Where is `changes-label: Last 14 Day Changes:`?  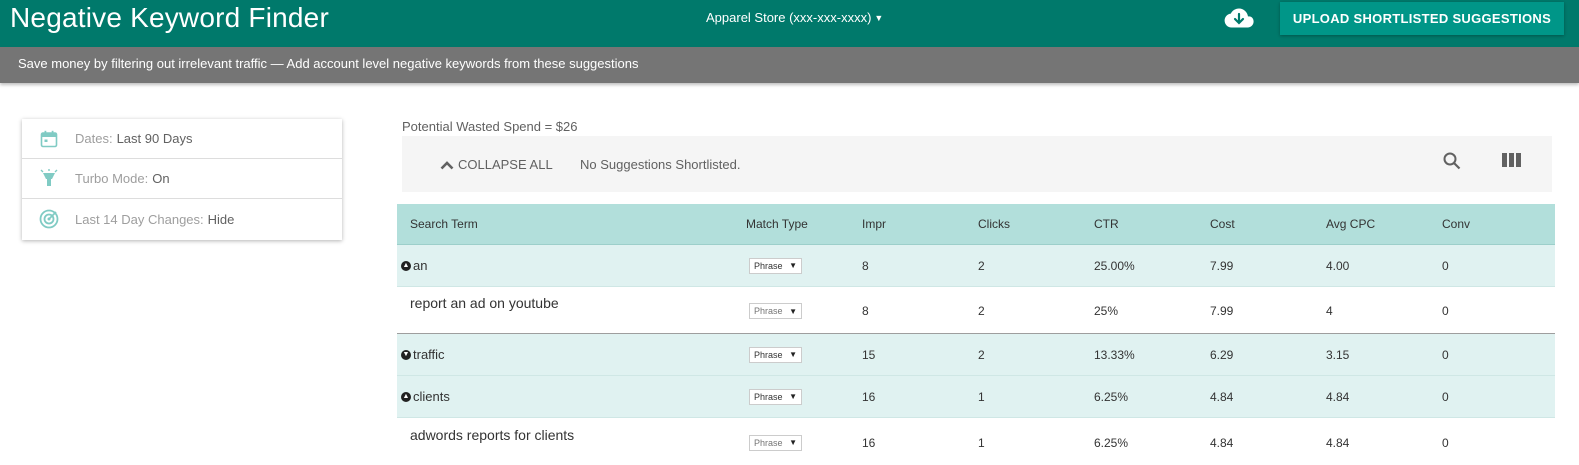
changes-label: Last 14 Day Changes: is located at coordinates (139, 219).